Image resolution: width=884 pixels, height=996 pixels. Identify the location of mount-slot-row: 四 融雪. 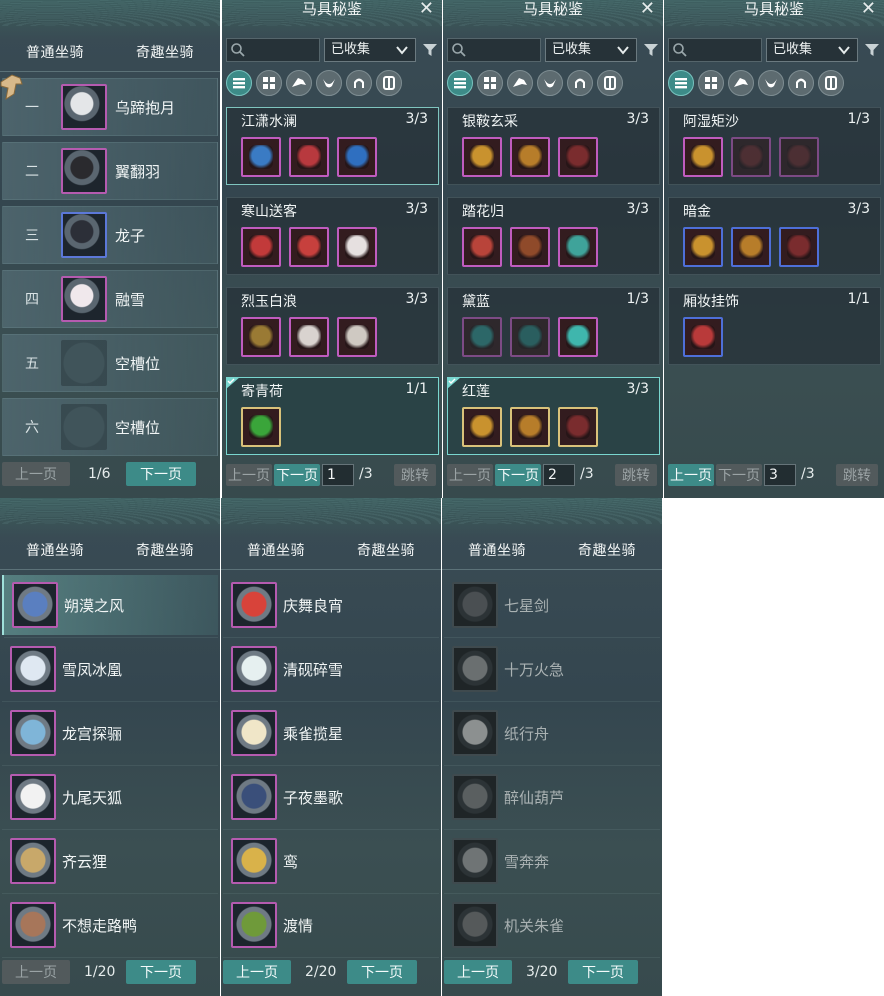
(110, 299).